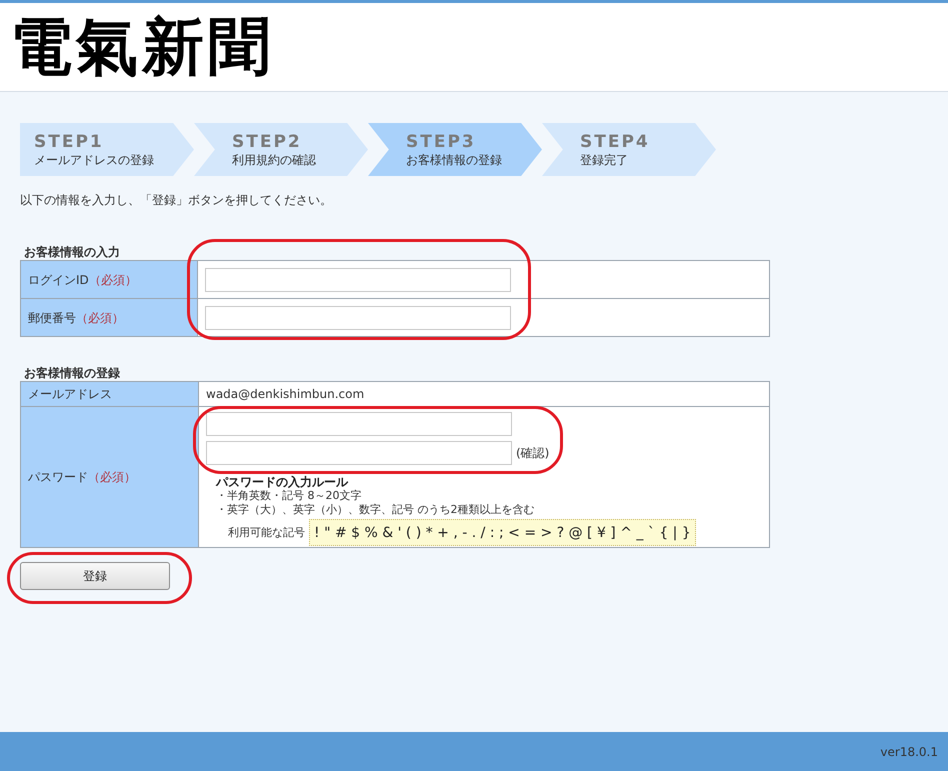 This screenshot has width=948, height=771. I want to click on logo: 電氣新聞, so click(142, 47).